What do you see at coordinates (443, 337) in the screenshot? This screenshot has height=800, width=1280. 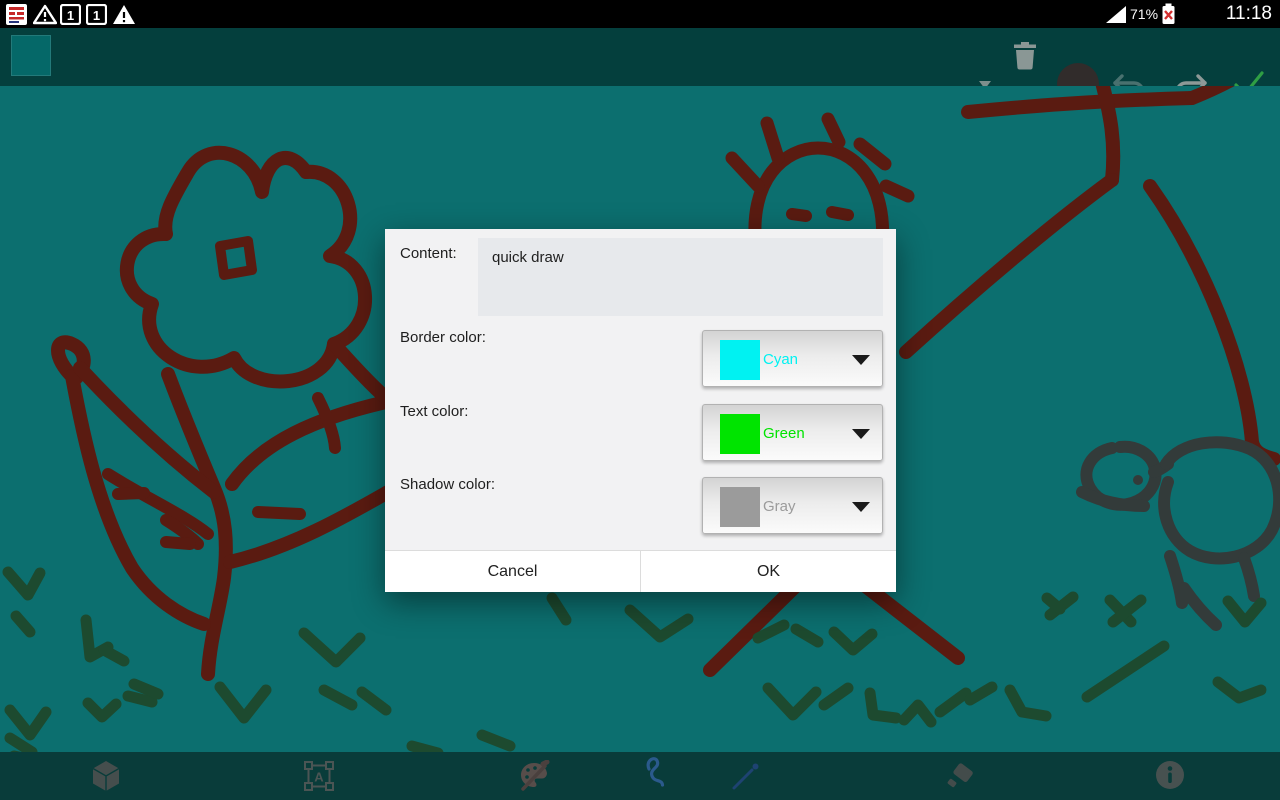 I see `border-color-label: Border color:` at bounding box center [443, 337].